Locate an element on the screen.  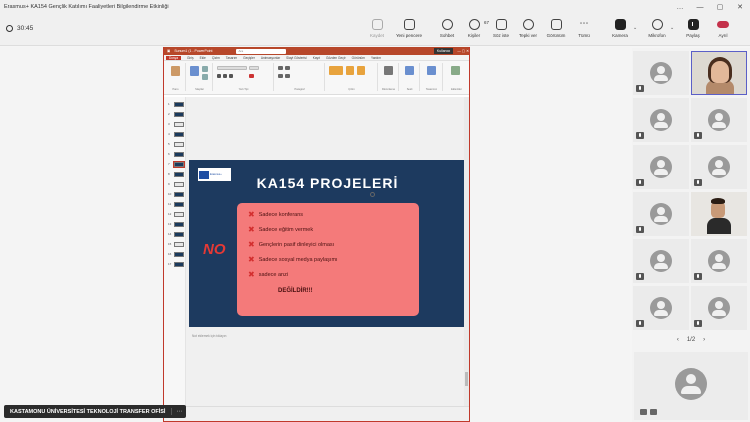
addins-icon is located at coordinates (455, 70).